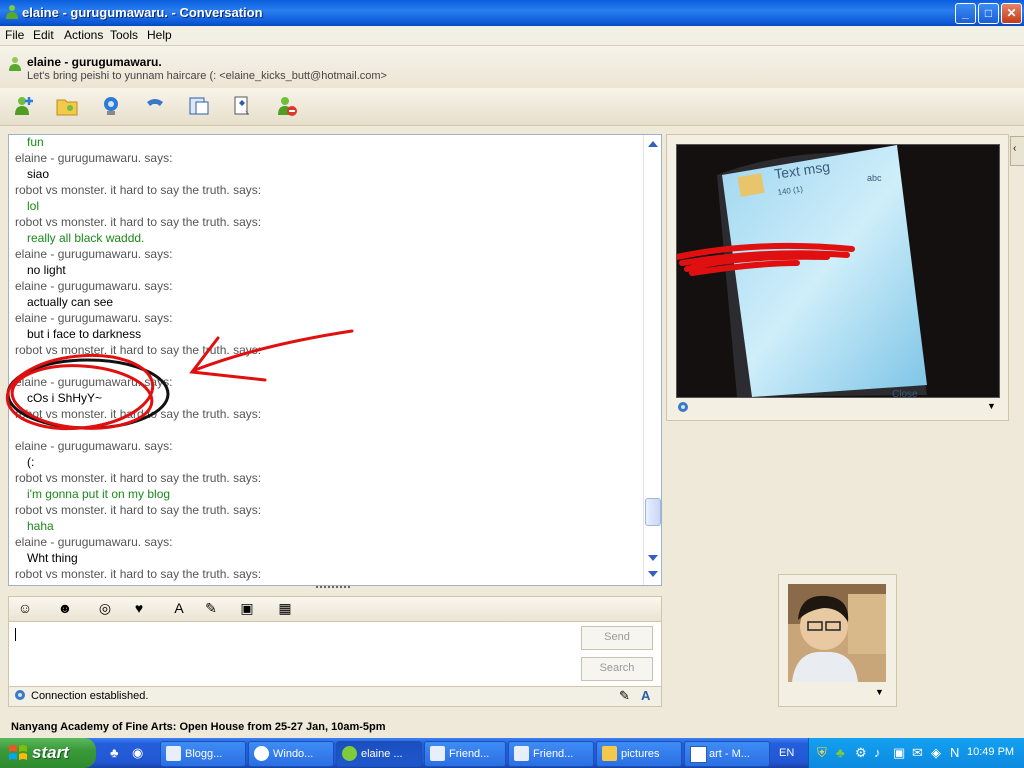  Describe the element at coordinates (31, 462) in the screenshot. I see `message-text: (:` at that location.